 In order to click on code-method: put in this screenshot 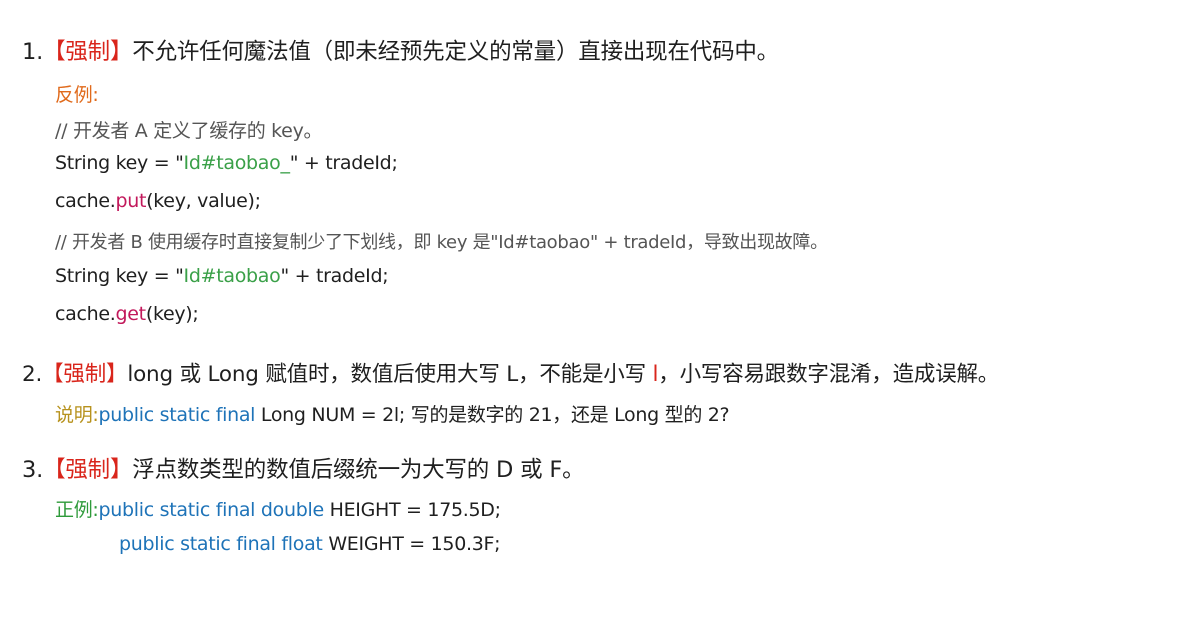, I will do `click(131, 201)`.